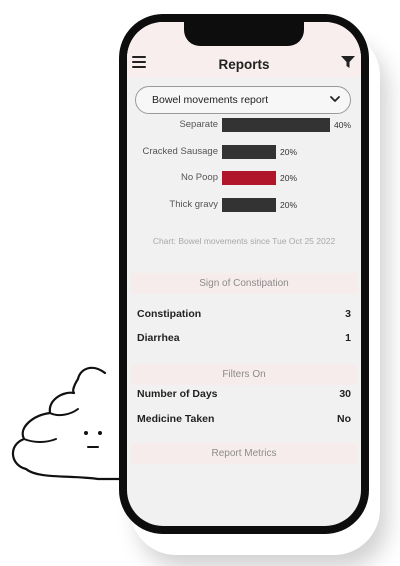  I want to click on bar-category-label: Thick gravy, so click(193, 204).